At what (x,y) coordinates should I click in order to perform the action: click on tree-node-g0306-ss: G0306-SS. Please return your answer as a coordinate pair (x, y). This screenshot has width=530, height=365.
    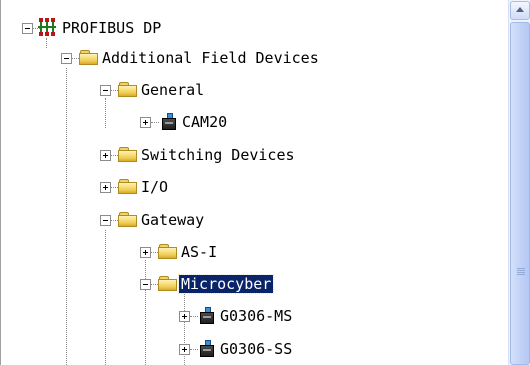
    Looking at the image, I should click on (256, 349).